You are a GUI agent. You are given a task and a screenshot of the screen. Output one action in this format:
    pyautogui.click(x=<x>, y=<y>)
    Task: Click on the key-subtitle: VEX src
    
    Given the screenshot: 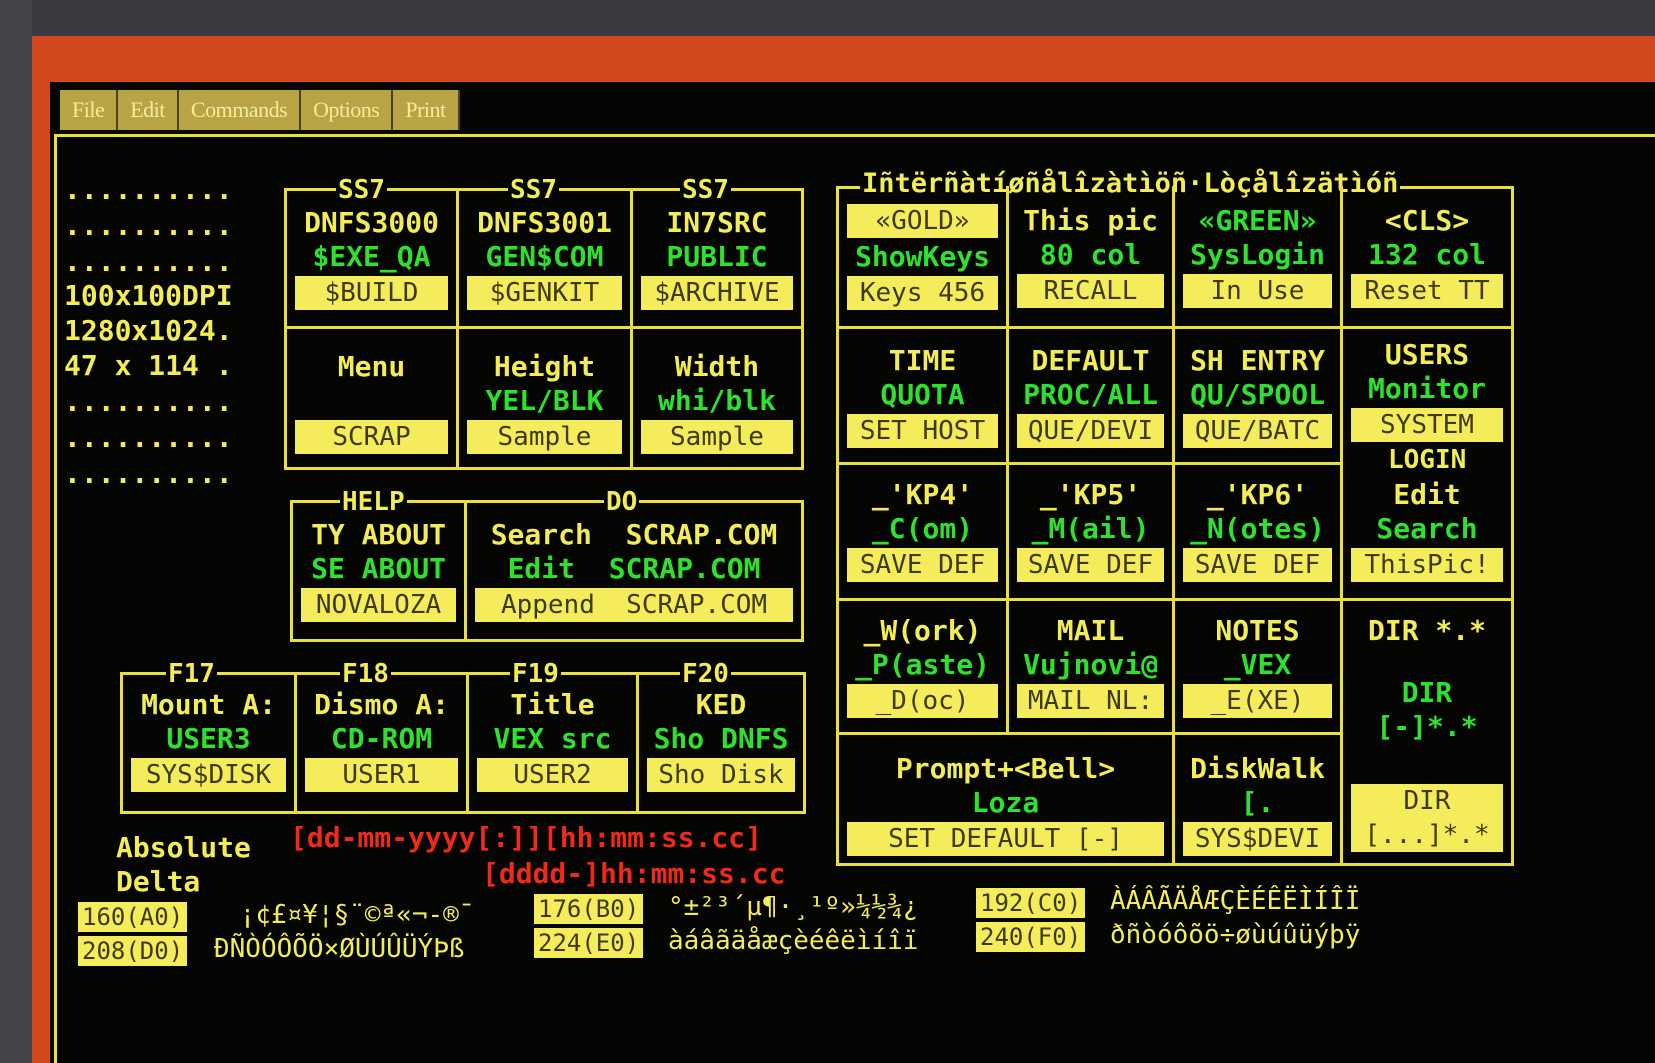 What is the action you would take?
    pyautogui.click(x=552, y=738)
    